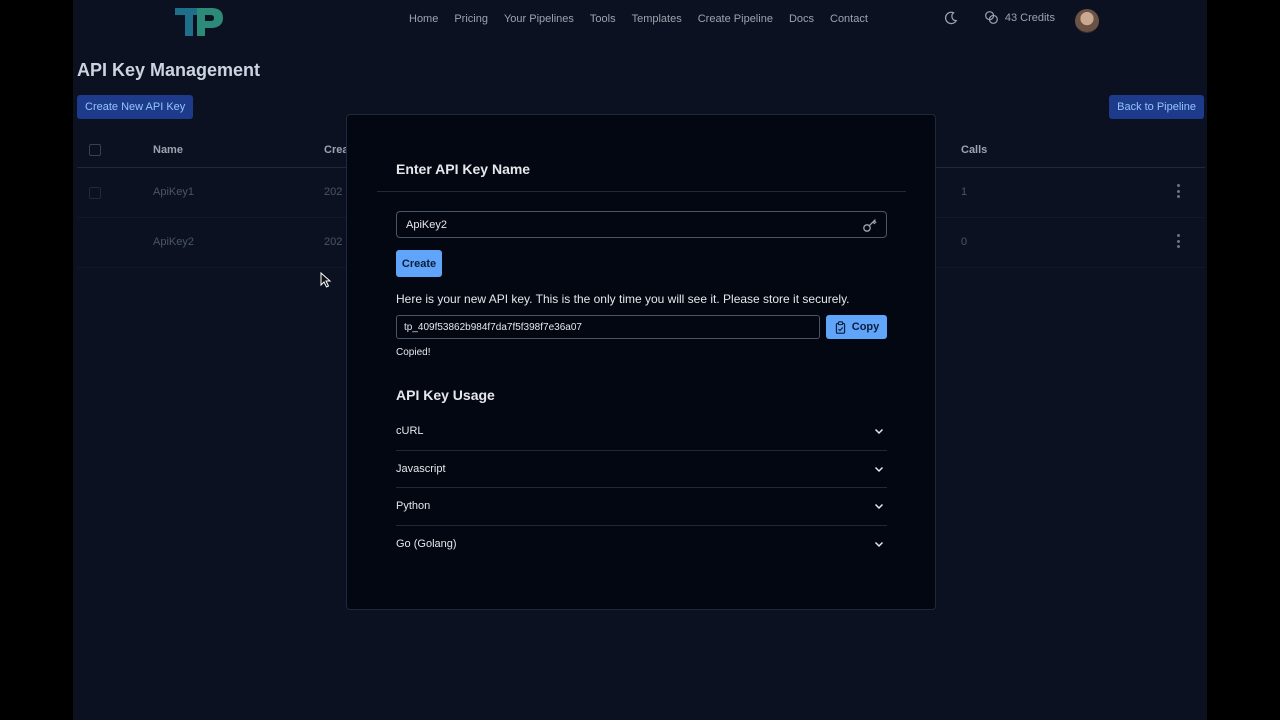  I want to click on avatar, so click(1087, 21).